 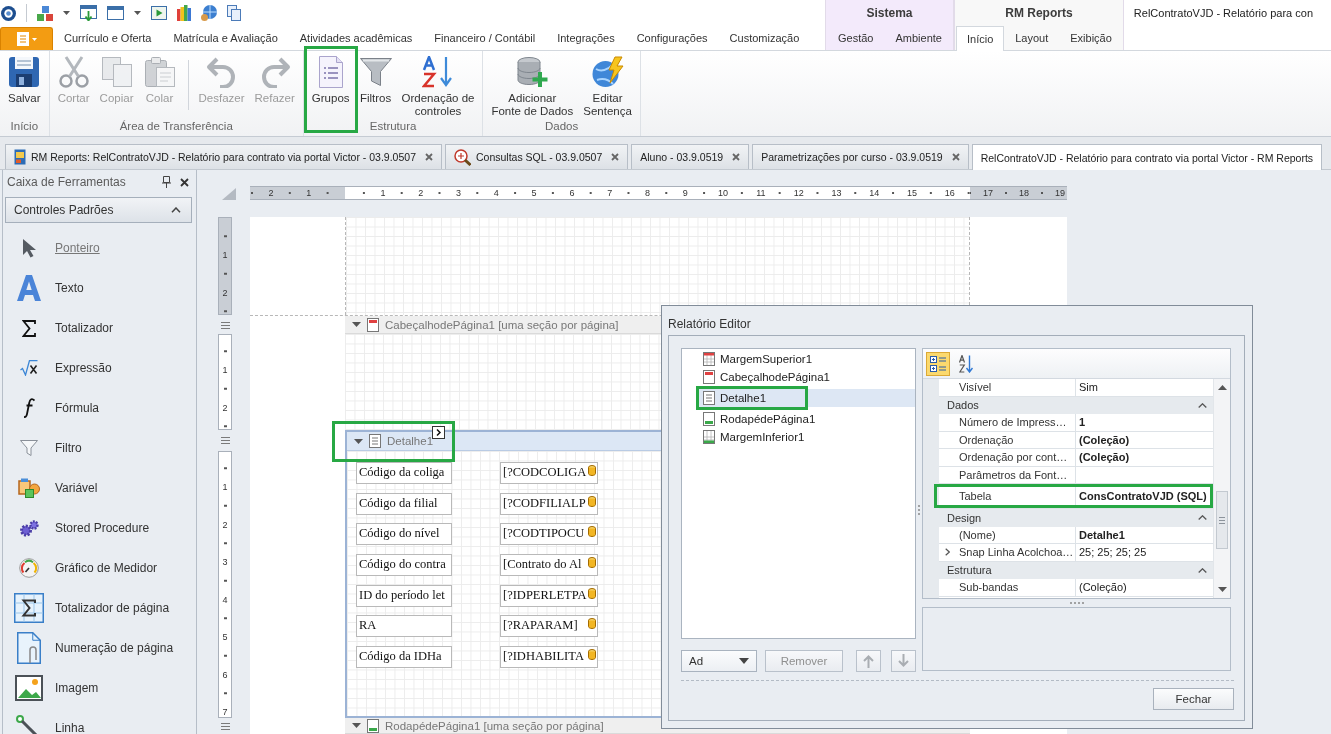 I want to click on document-tab: Aluno - 03.9.0519, so click(x=690, y=156).